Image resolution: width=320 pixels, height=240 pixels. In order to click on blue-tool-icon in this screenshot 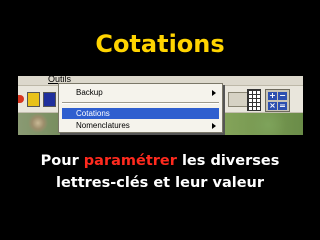, I will do `click(49, 99)`.